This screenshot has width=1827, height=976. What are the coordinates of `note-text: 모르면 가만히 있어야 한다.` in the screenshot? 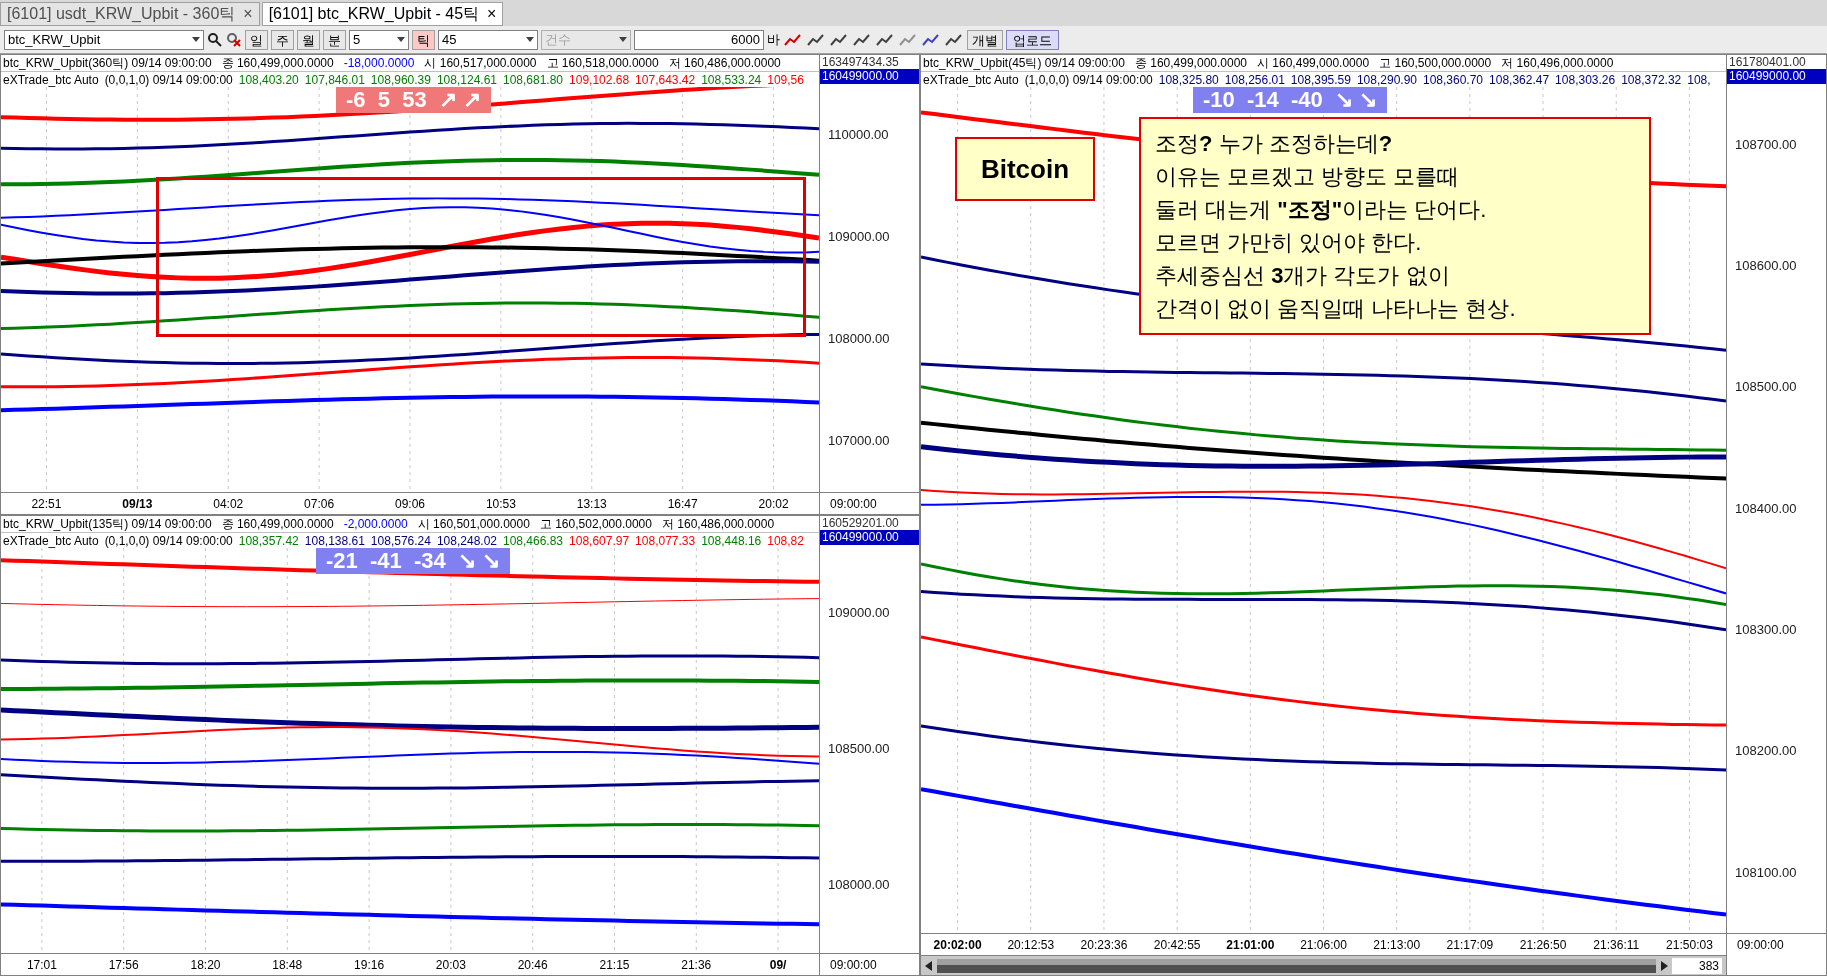 It's located at (1289, 243).